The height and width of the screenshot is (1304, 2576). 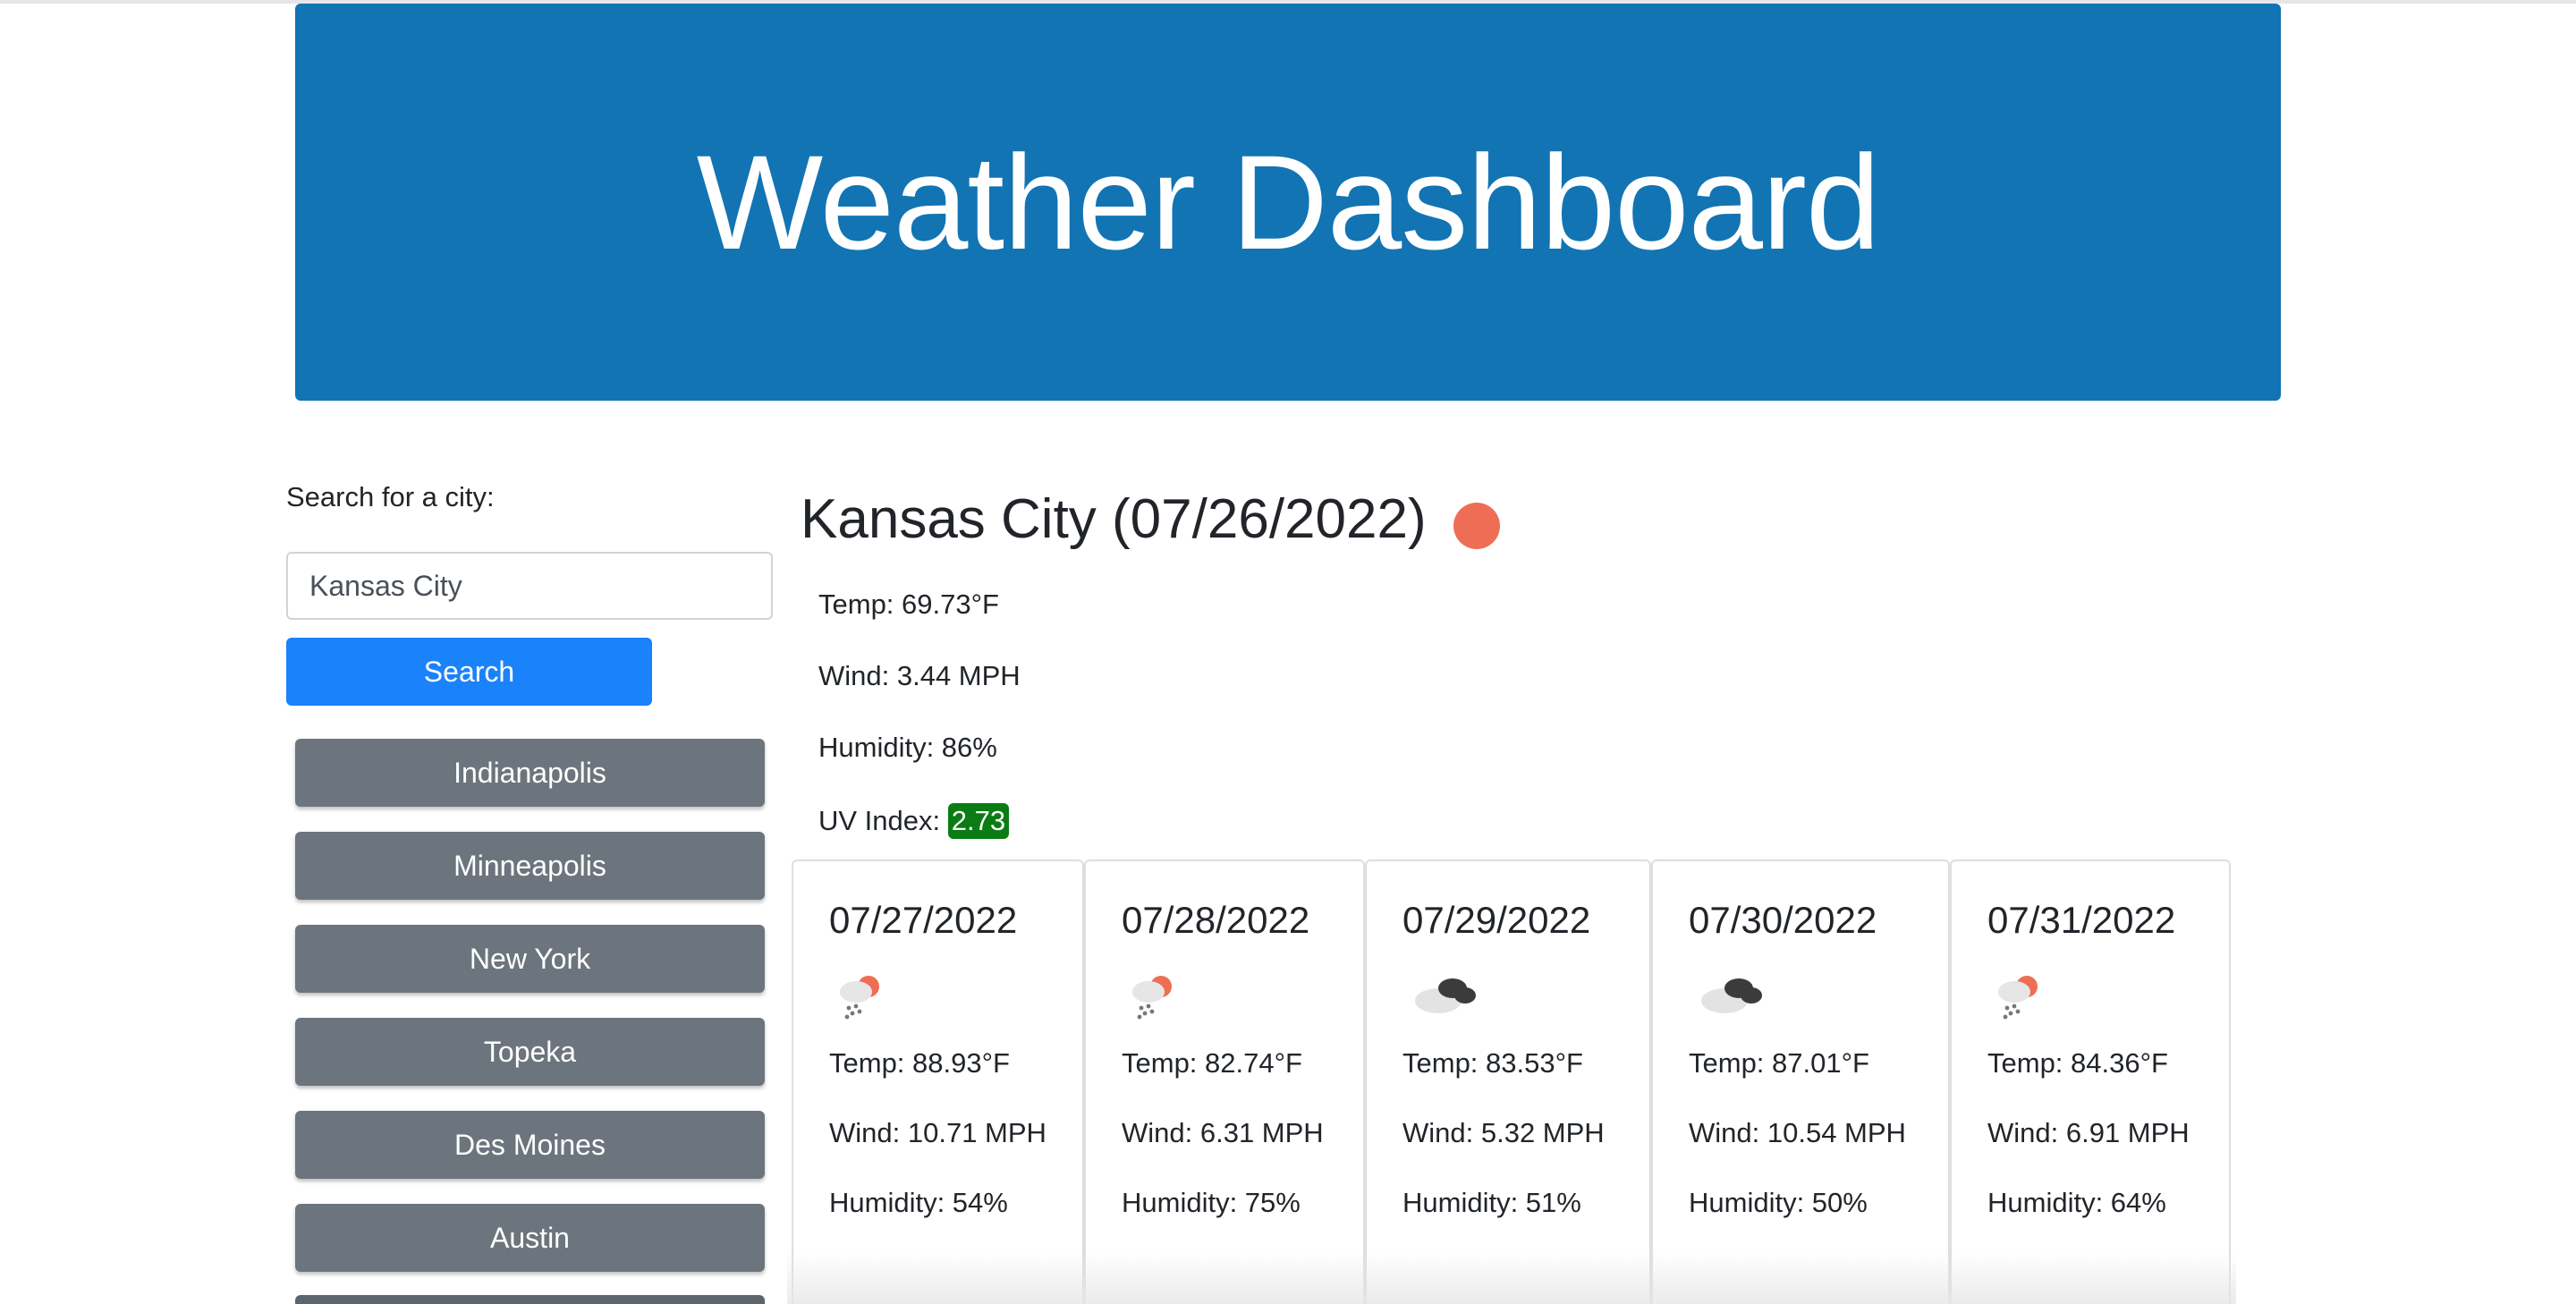 What do you see at coordinates (529, 586) in the screenshot?
I see `city-search-input` at bounding box center [529, 586].